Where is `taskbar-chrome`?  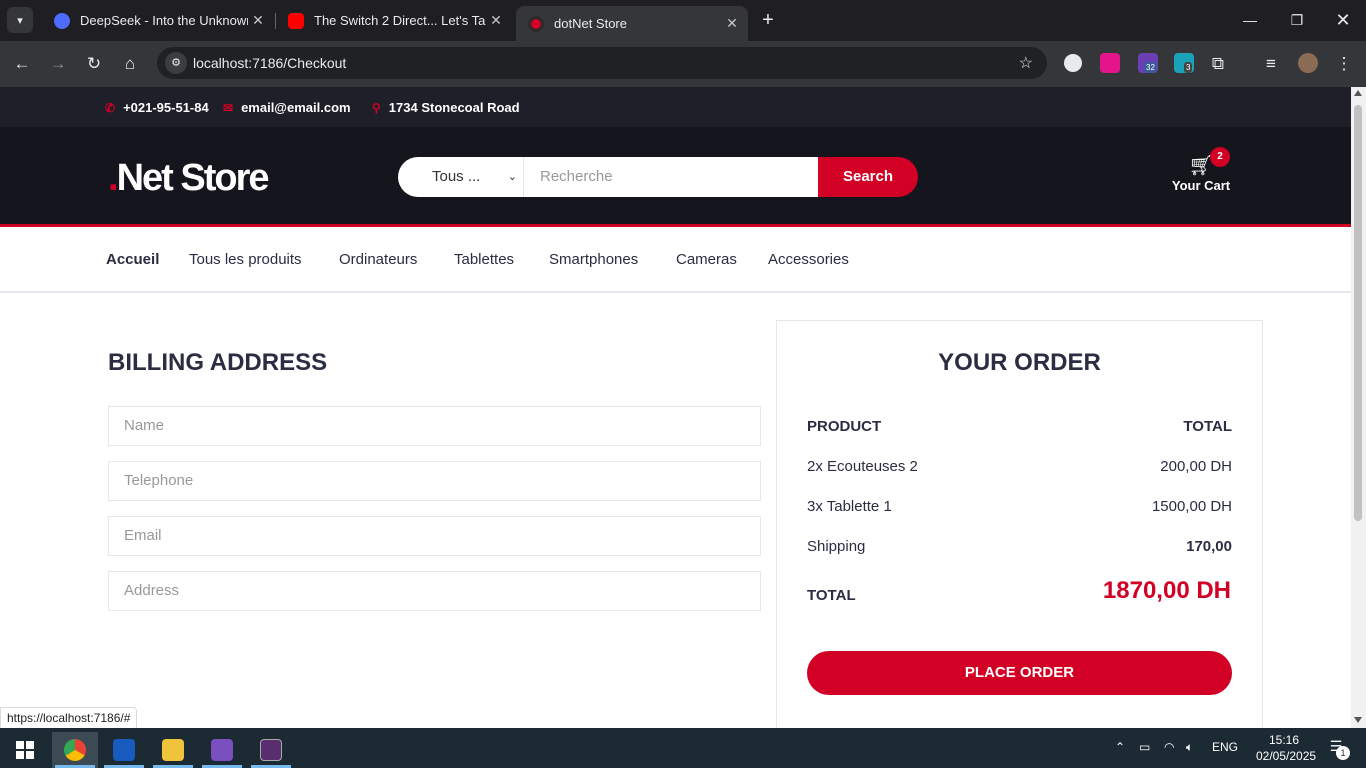
taskbar-chrome is located at coordinates (75, 750).